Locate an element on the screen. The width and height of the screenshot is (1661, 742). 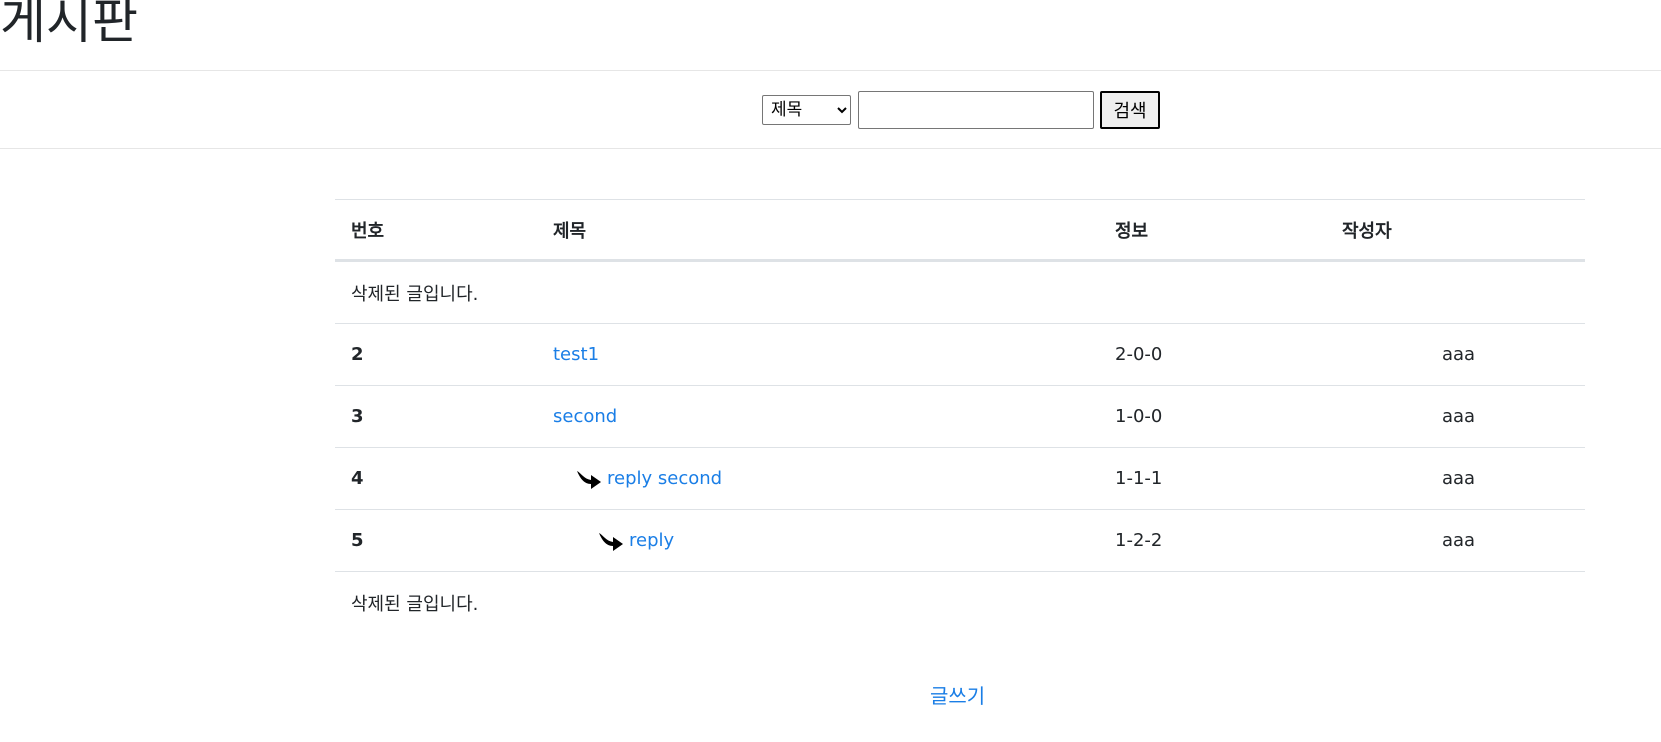
search-input is located at coordinates (976, 110).